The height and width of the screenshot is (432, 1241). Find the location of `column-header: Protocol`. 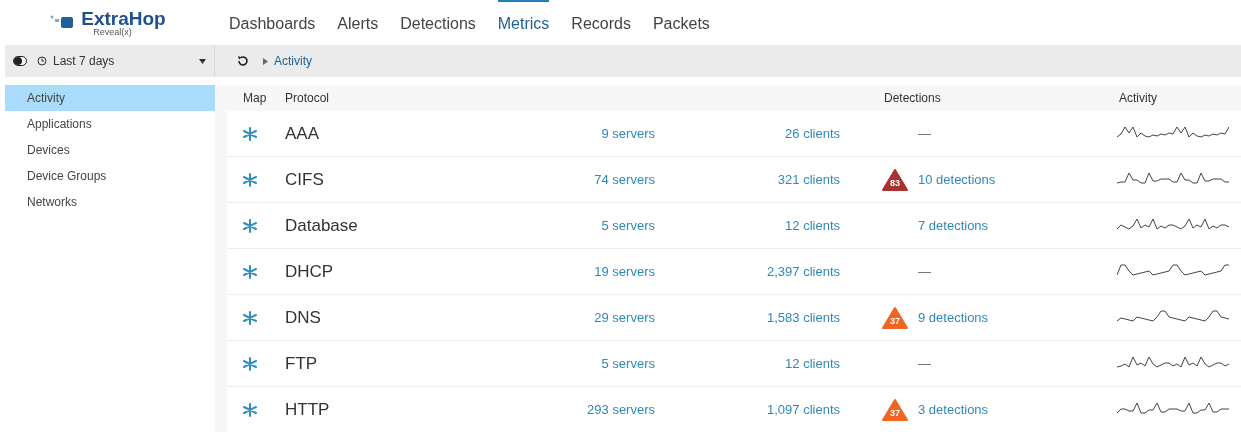

column-header: Protocol is located at coordinates (308, 98).